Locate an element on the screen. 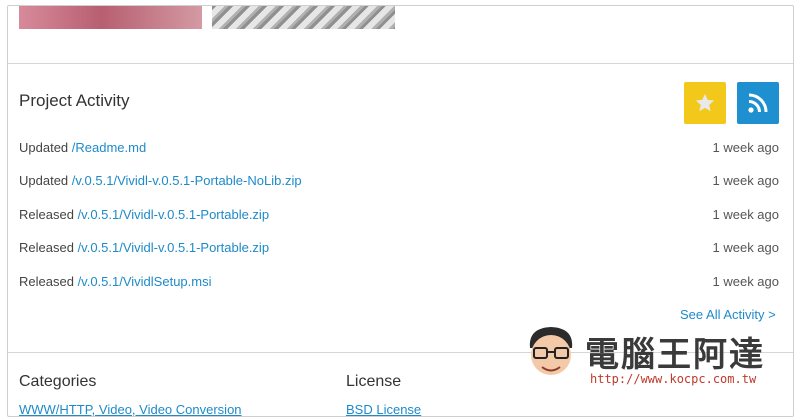  activity-item: Updated /Readme.md 1 week ago is located at coordinates (399, 149).